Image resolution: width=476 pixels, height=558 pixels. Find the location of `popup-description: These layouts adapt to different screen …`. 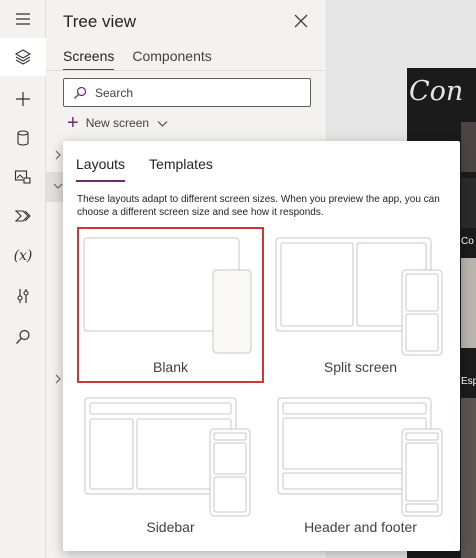

popup-description: These layouts adapt to different screen … is located at coordinates (258, 206).